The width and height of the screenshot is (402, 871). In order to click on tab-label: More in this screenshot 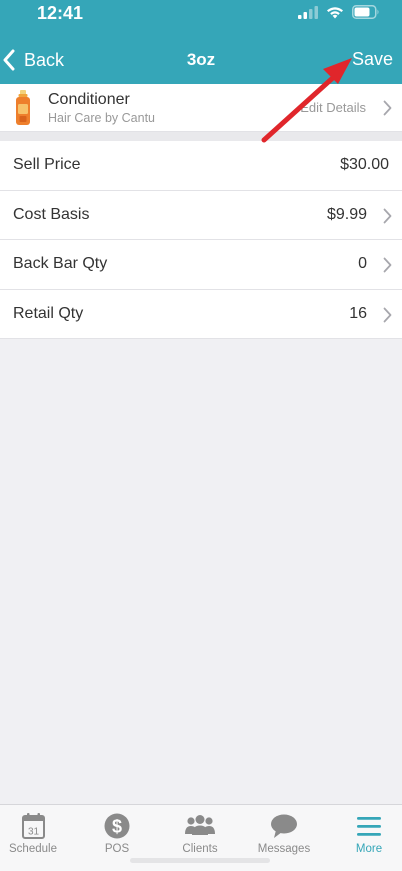, I will do `click(369, 849)`.